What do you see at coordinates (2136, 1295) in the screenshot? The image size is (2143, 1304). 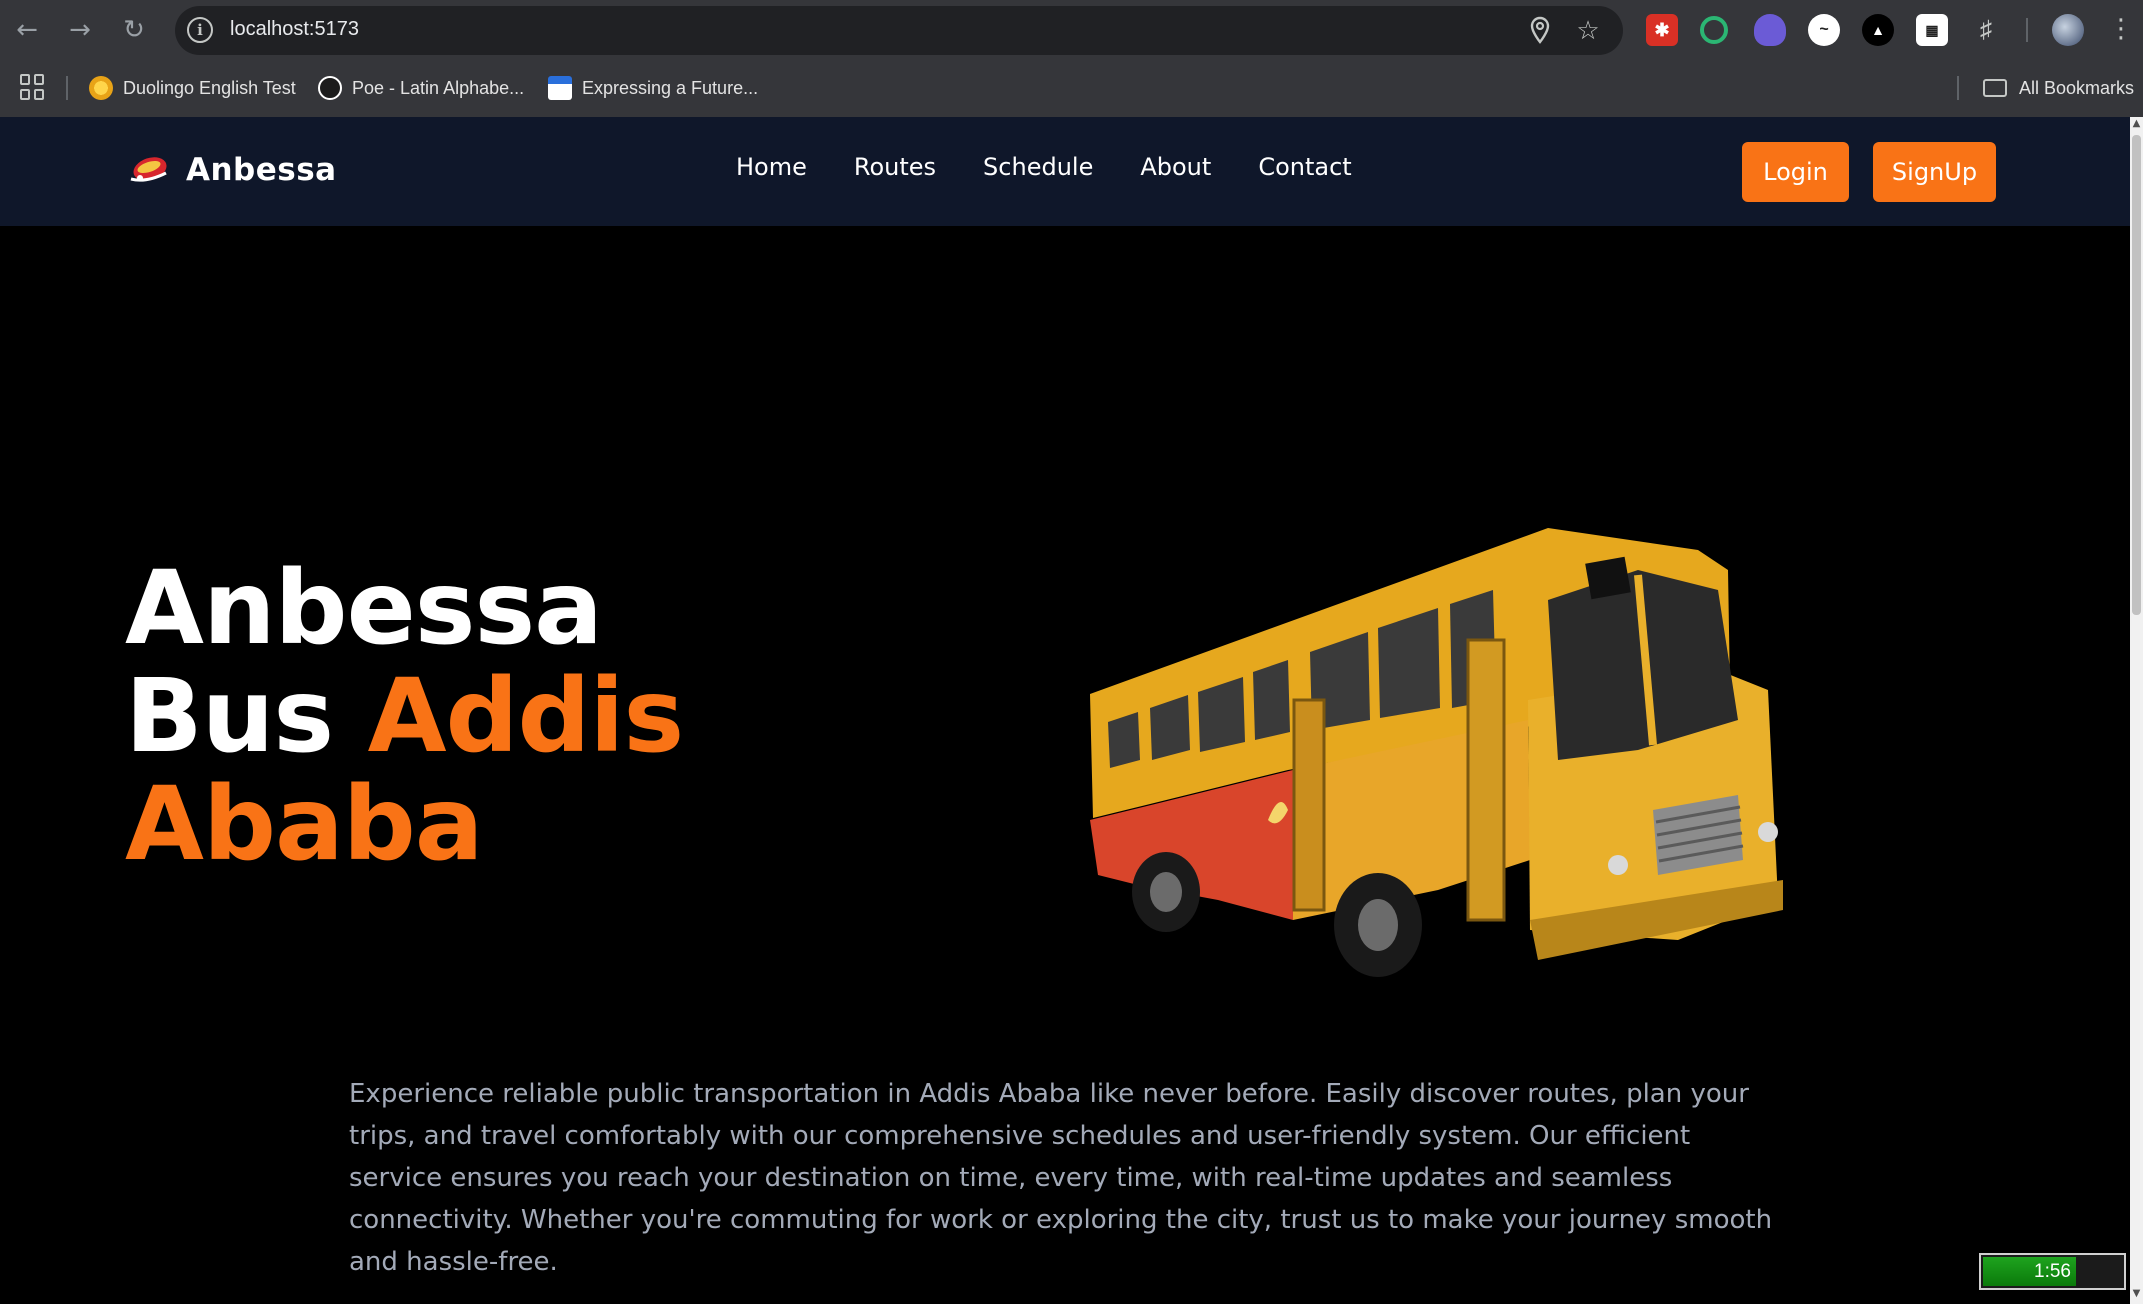 I see `scroll-down-arrow-icon: ▼` at bounding box center [2136, 1295].